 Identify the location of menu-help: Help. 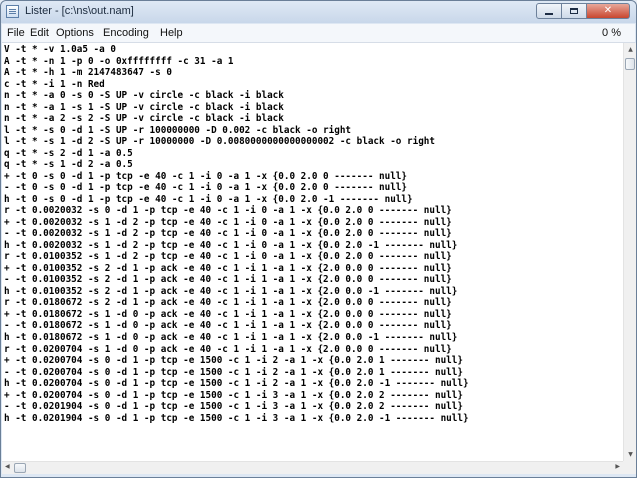
(171, 33).